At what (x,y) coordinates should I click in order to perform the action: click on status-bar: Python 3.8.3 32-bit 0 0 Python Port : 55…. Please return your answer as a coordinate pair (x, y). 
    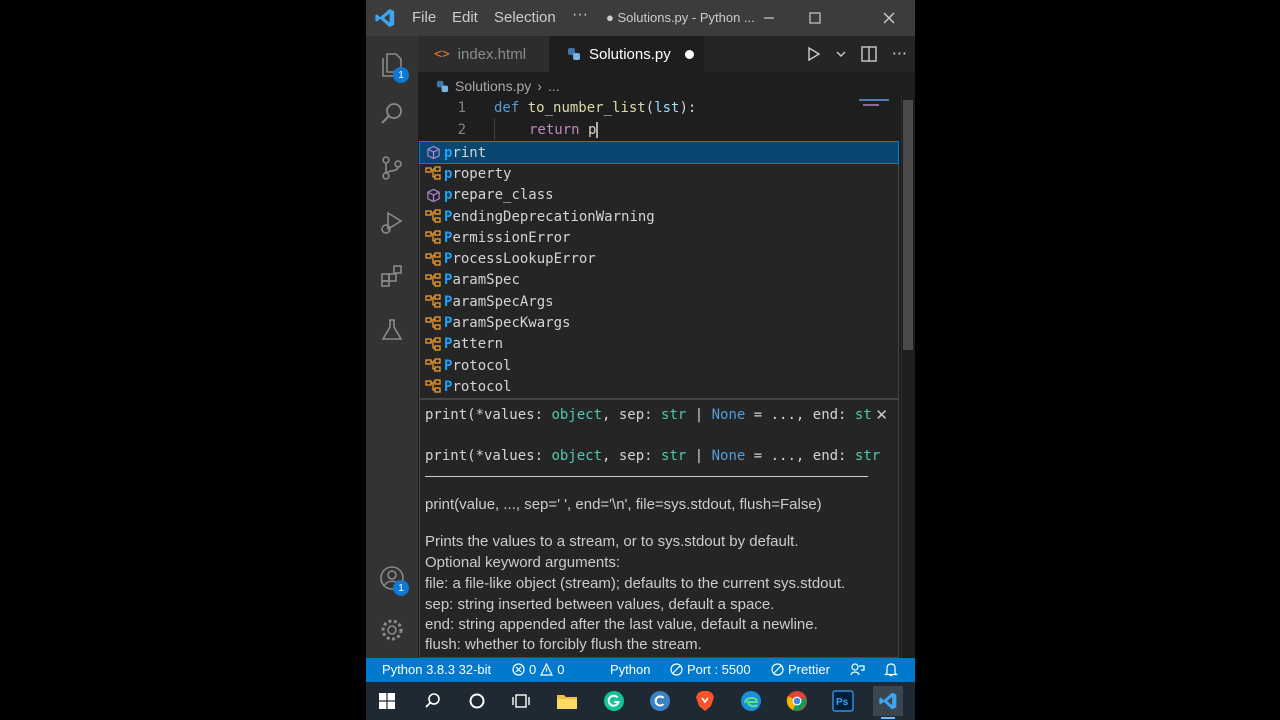
    Looking at the image, I should click on (640, 670).